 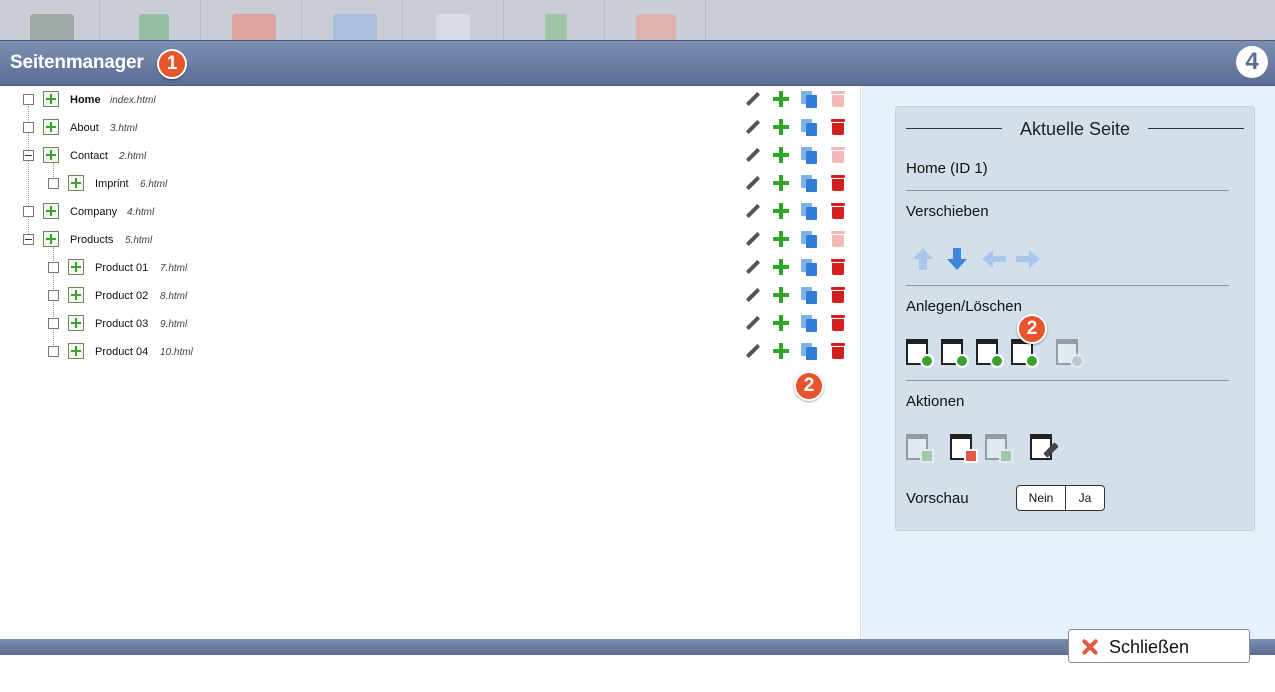 I want to click on page-label: Company, so click(x=93, y=212).